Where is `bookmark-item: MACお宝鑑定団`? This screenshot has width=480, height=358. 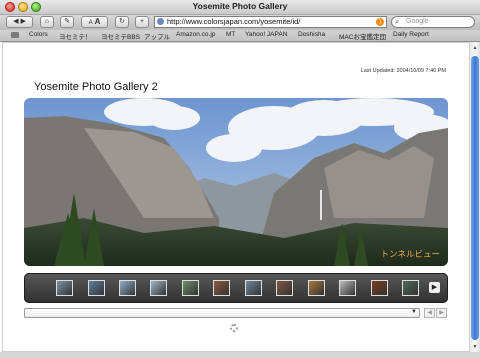
bookmark-item: MACお宝鑑定団 is located at coordinates (362, 36).